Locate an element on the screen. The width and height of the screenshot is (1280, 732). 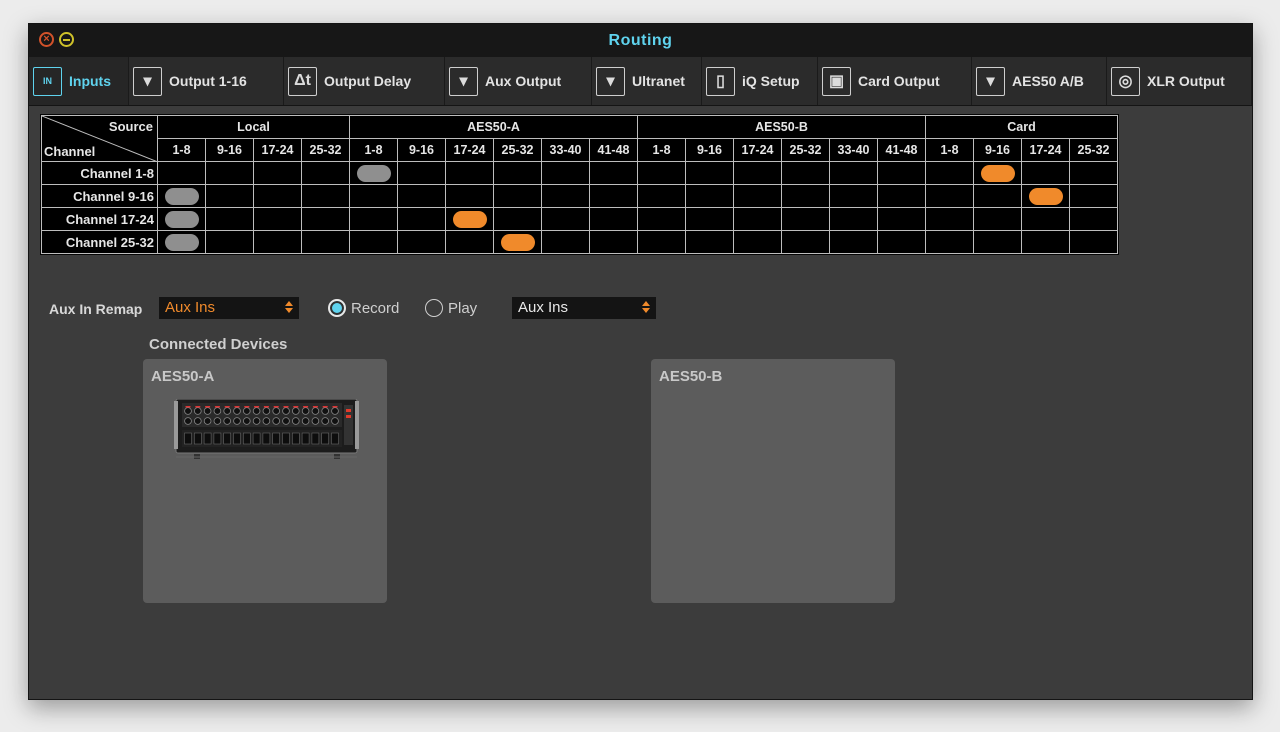
tab-iq-setup: ▯ iQ Setup is located at coordinates (760, 81).